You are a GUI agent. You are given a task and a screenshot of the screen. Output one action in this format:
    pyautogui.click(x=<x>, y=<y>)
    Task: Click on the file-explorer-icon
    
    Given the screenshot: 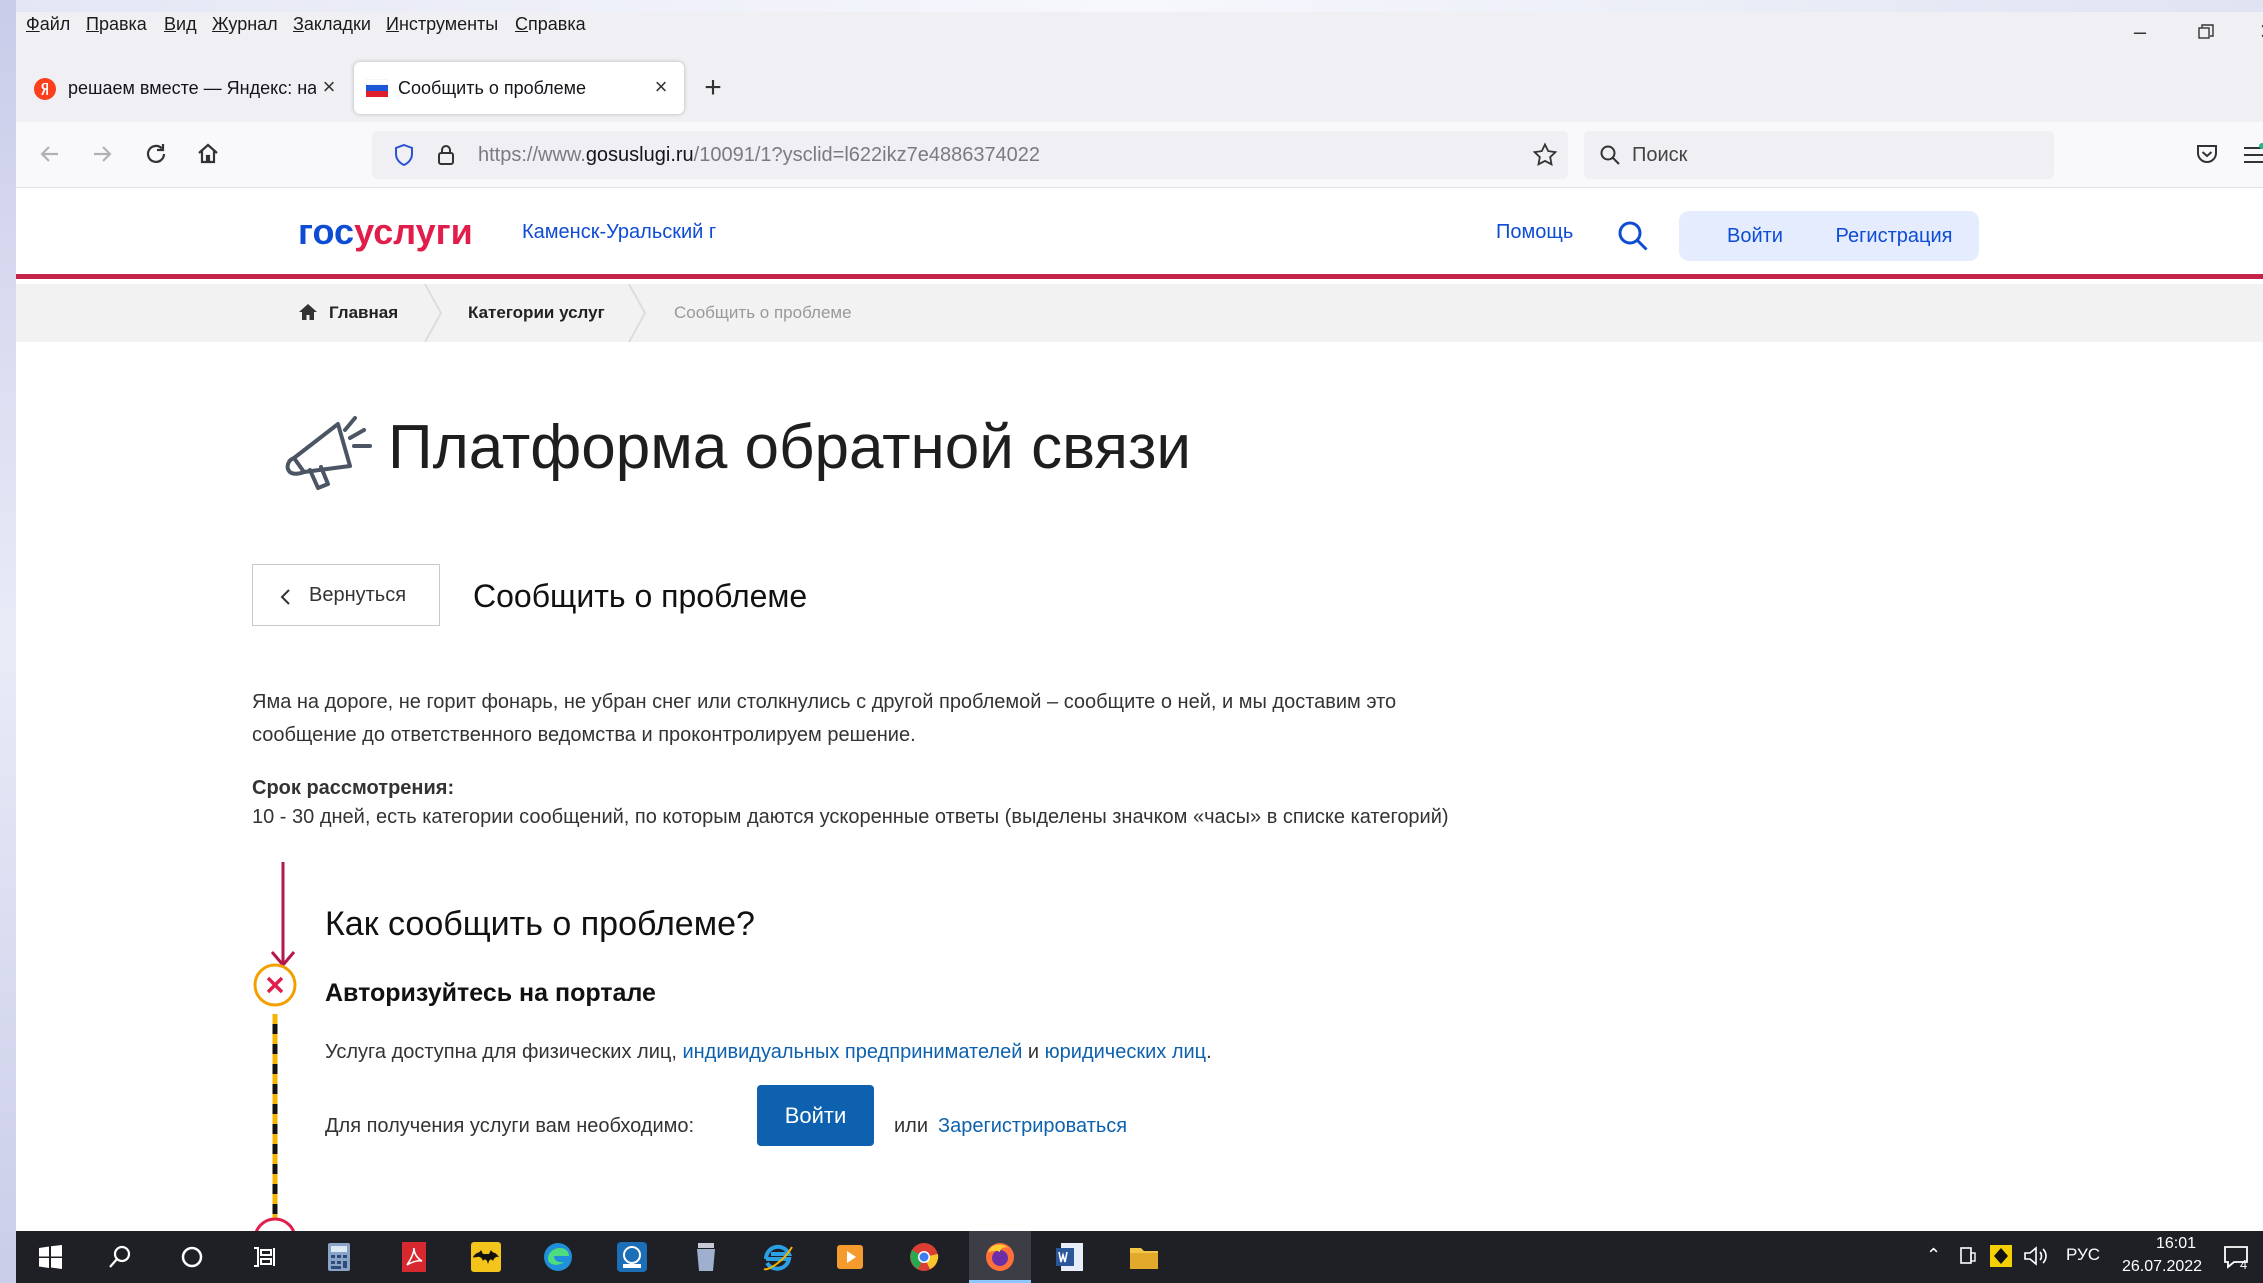 What is the action you would take?
    pyautogui.click(x=1144, y=1257)
    